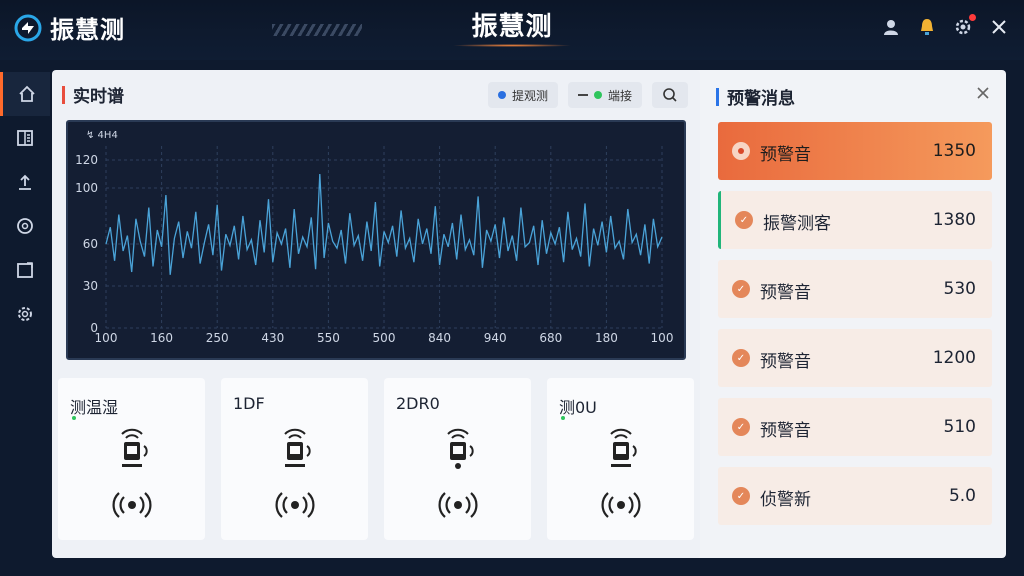 The image size is (1024, 576). I want to click on sensor-card: 1DF, so click(294, 459).